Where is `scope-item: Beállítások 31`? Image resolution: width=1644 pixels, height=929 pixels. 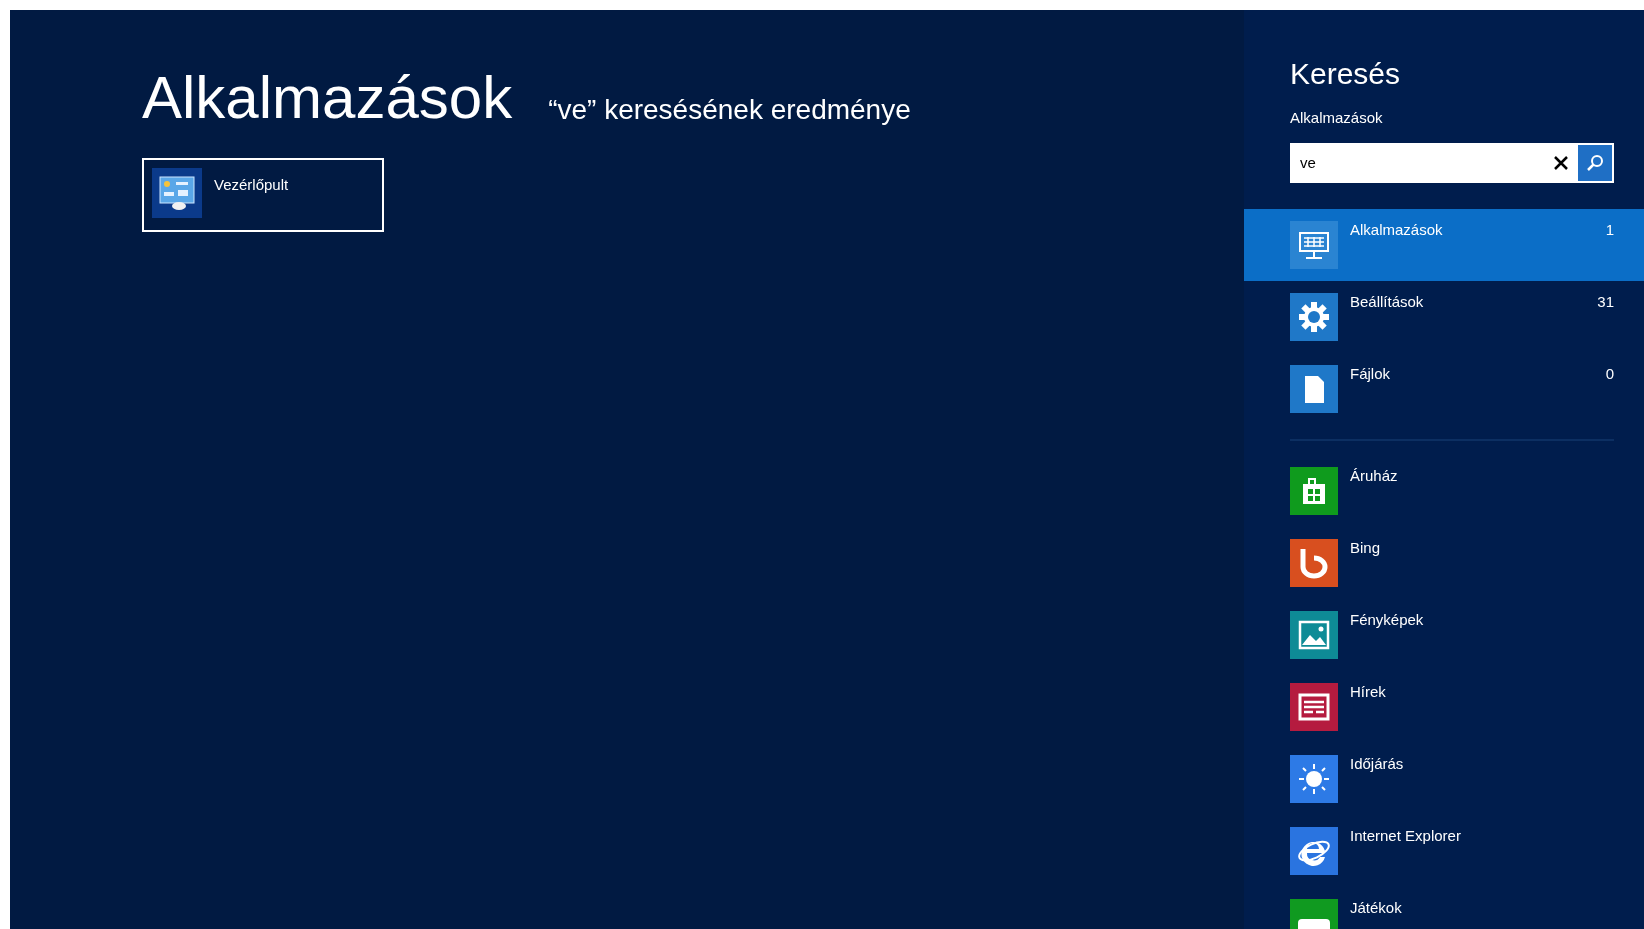 scope-item: Beállítások 31 is located at coordinates (1444, 317).